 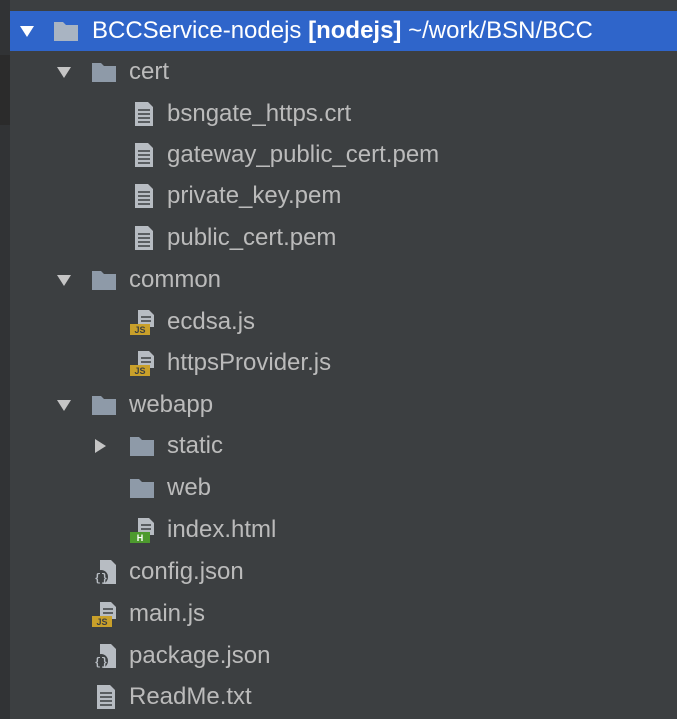 What do you see at coordinates (189, 487) in the screenshot?
I see `folder-name: web` at bounding box center [189, 487].